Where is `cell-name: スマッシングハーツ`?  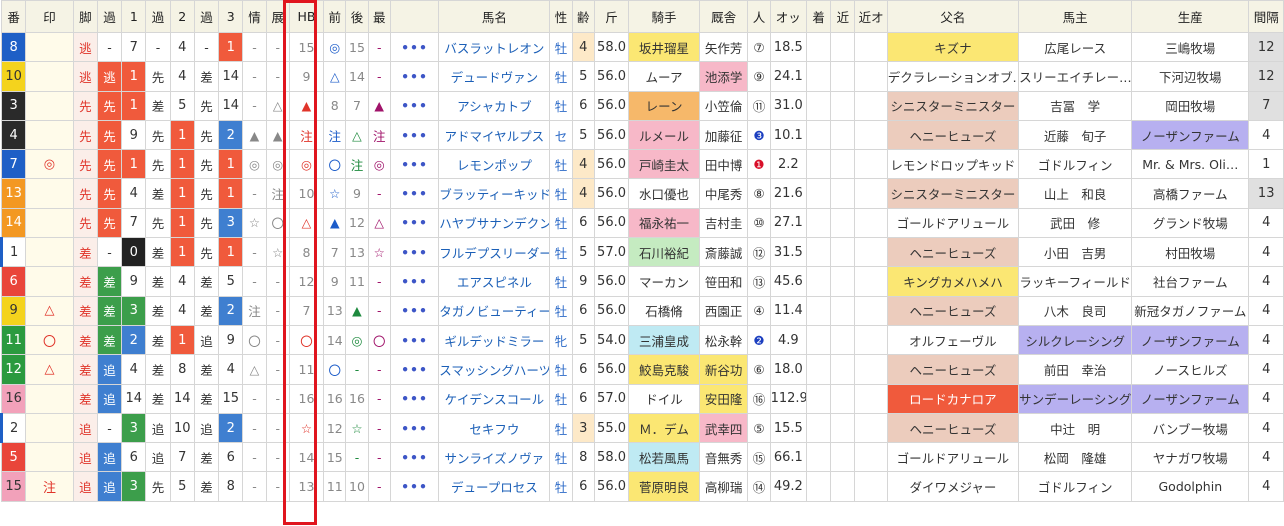 cell-name: スマッシングハーツ is located at coordinates (494, 369).